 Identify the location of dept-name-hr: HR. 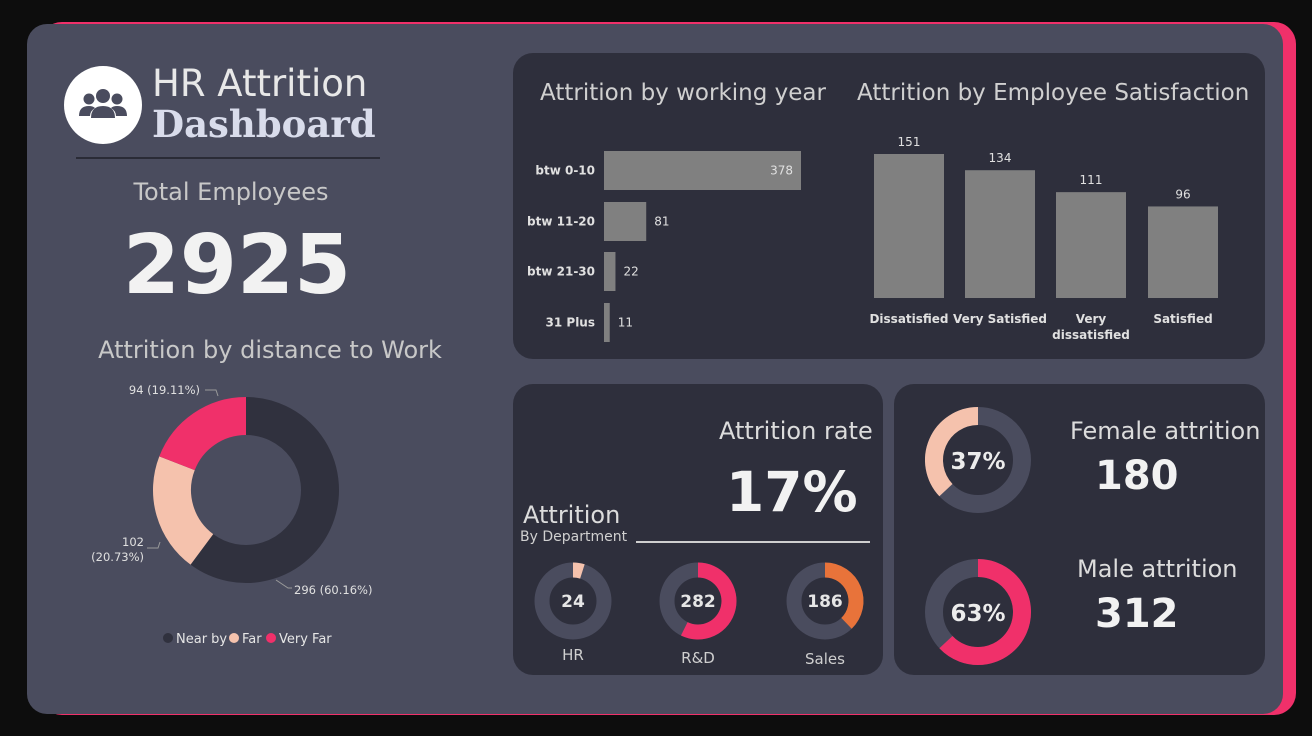
(573, 655).